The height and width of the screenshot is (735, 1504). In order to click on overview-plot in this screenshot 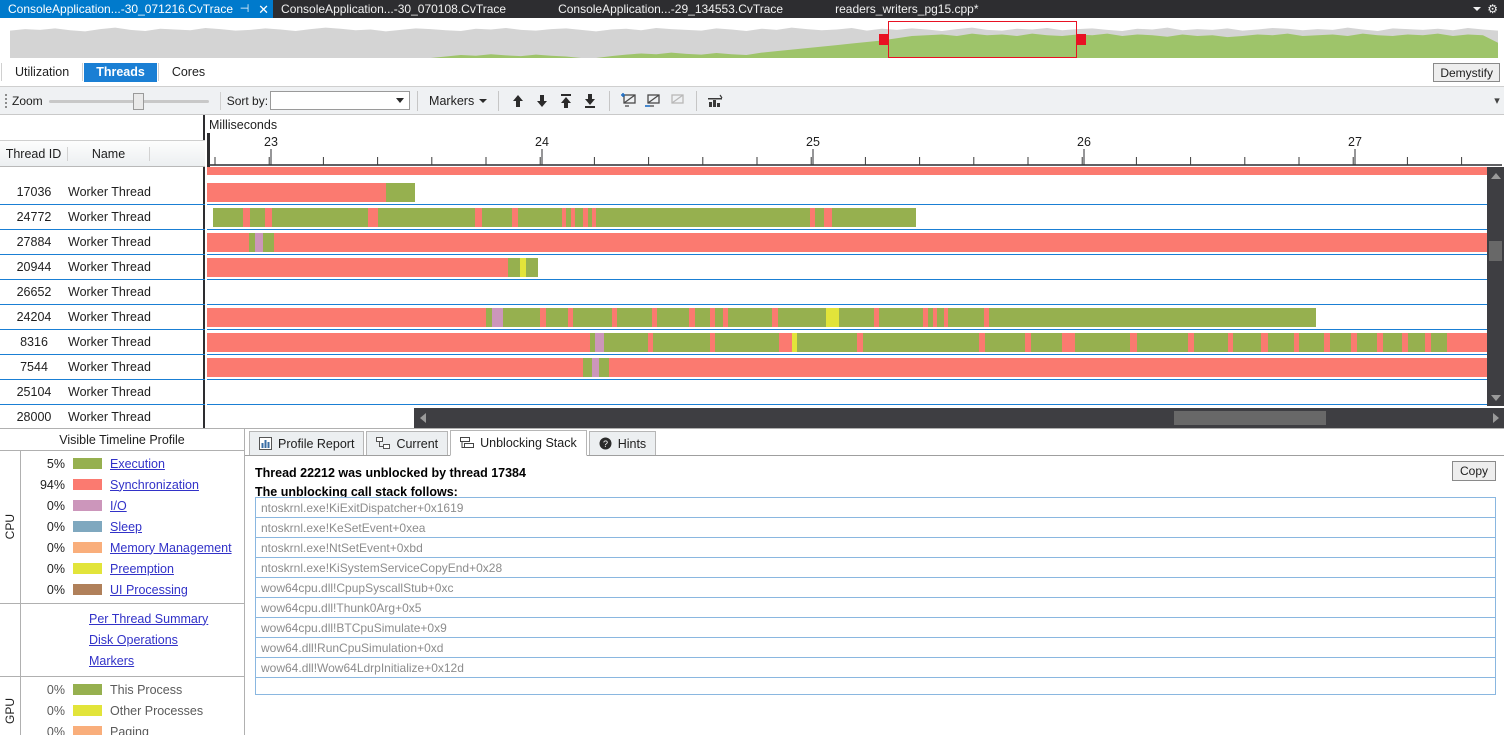, I will do `click(754, 39)`.